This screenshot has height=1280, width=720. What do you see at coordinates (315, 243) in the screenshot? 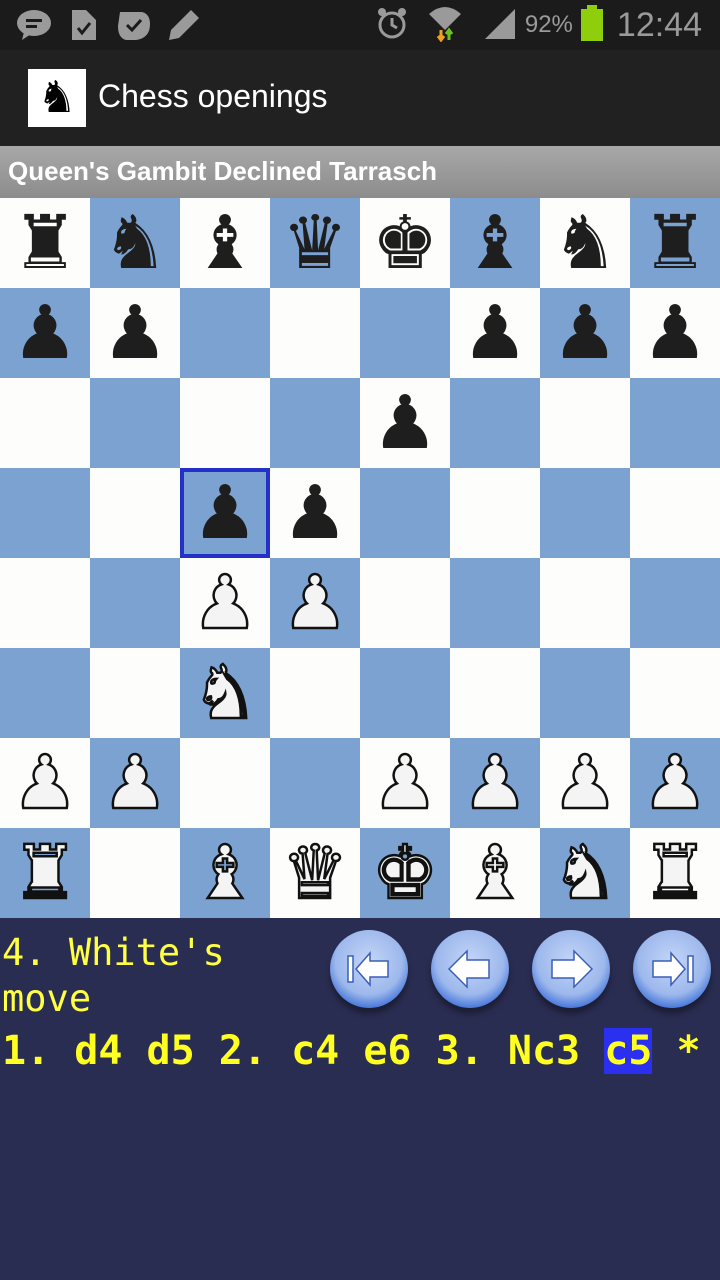
I see `black-queen-icon: ♛` at bounding box center [315, 243].